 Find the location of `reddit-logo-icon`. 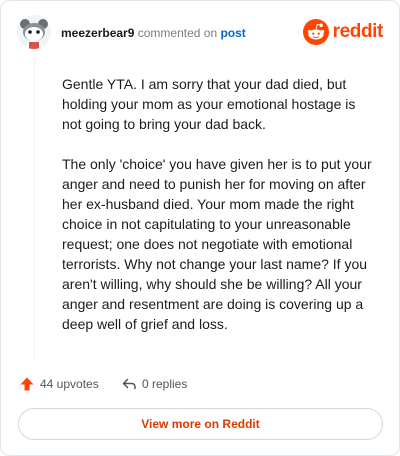

reddit-logo-icon is located at coordinates (315, 32).